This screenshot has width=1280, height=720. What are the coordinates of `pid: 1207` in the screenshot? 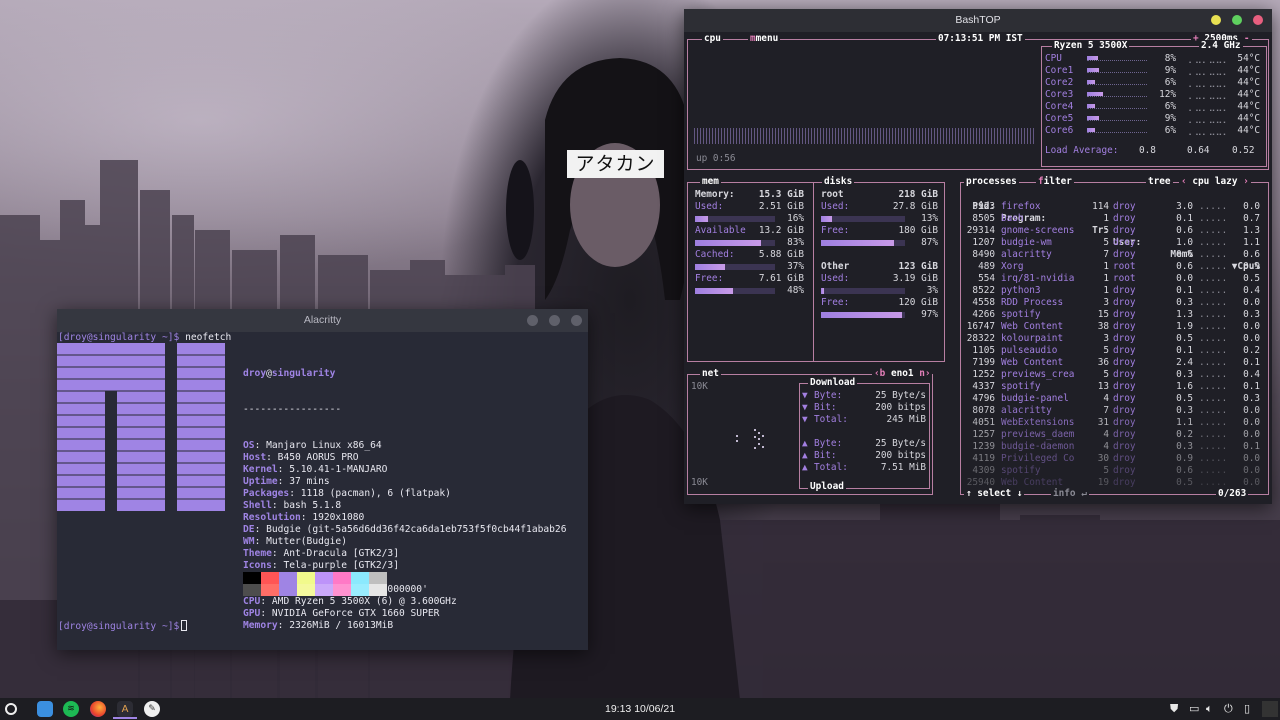 It's located at (983, 242).